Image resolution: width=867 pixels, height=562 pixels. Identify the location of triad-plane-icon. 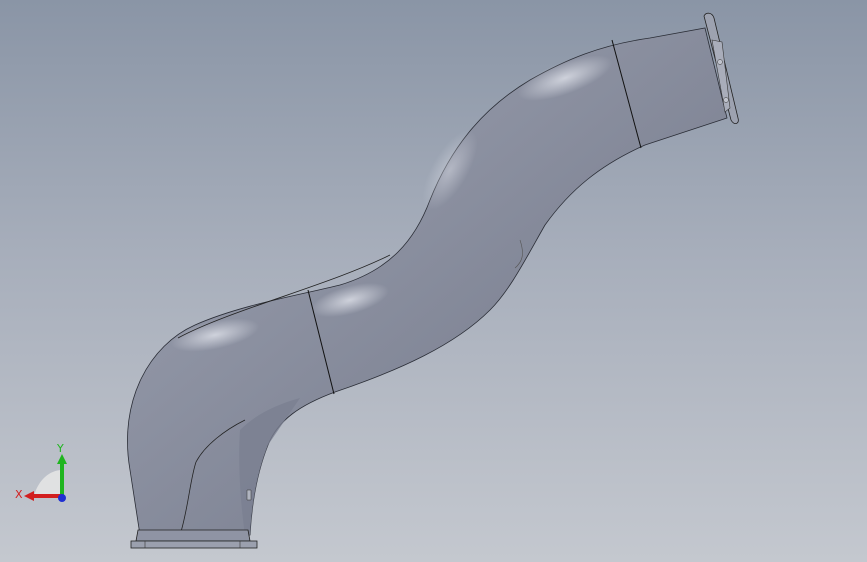
(48, 483).